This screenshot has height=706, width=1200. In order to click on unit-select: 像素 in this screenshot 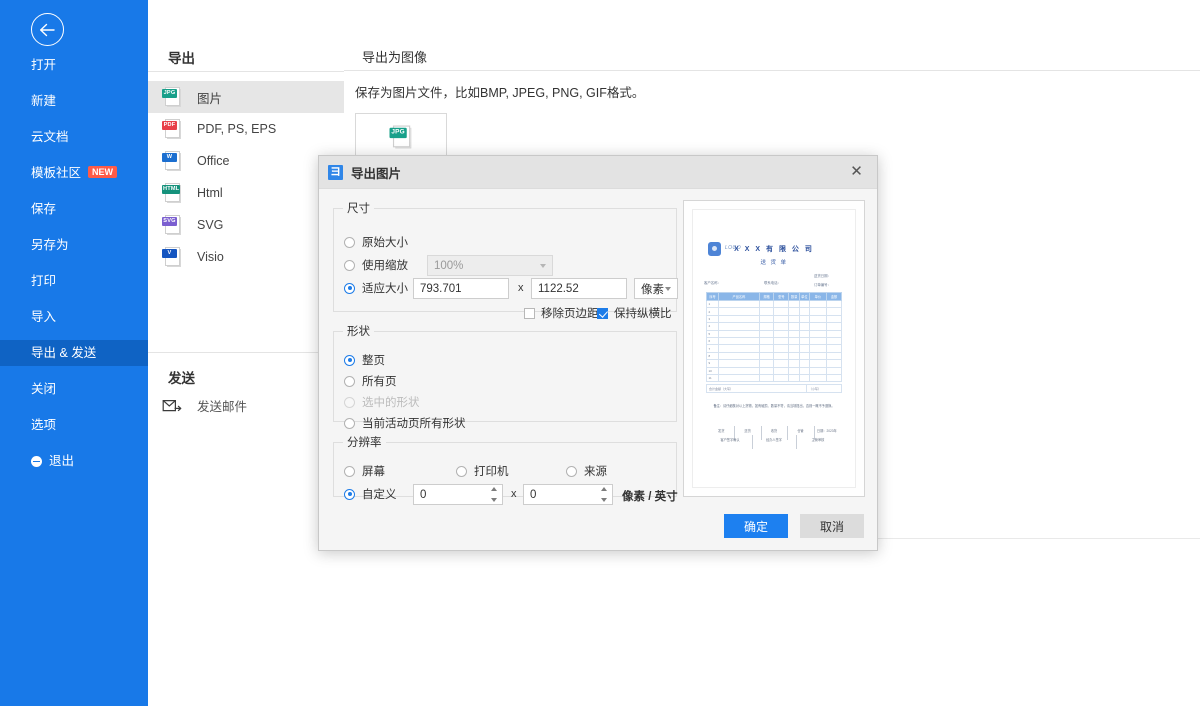, I will do `click(656, 288)`.